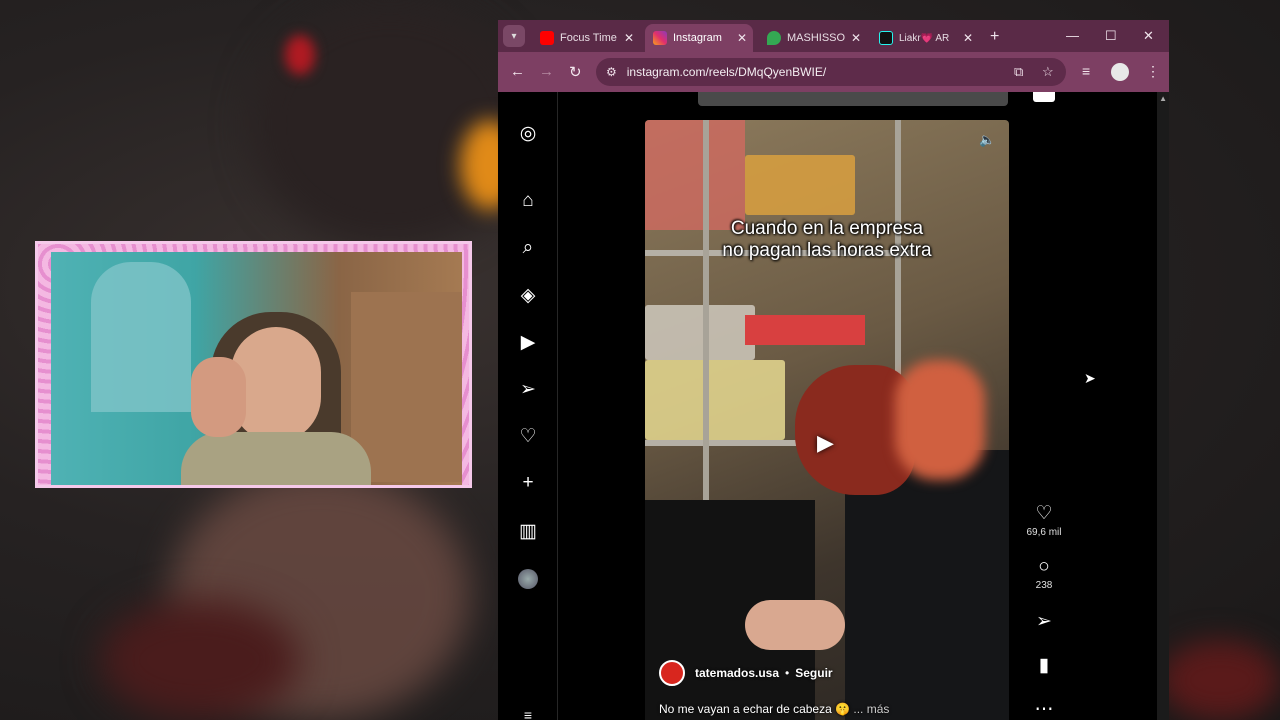 This screenshot has width=1280, height=720. Describe the element at coordinates (1090, 378) in the screenshot. I see `mouse-cursor-icon: ➤` at that location.